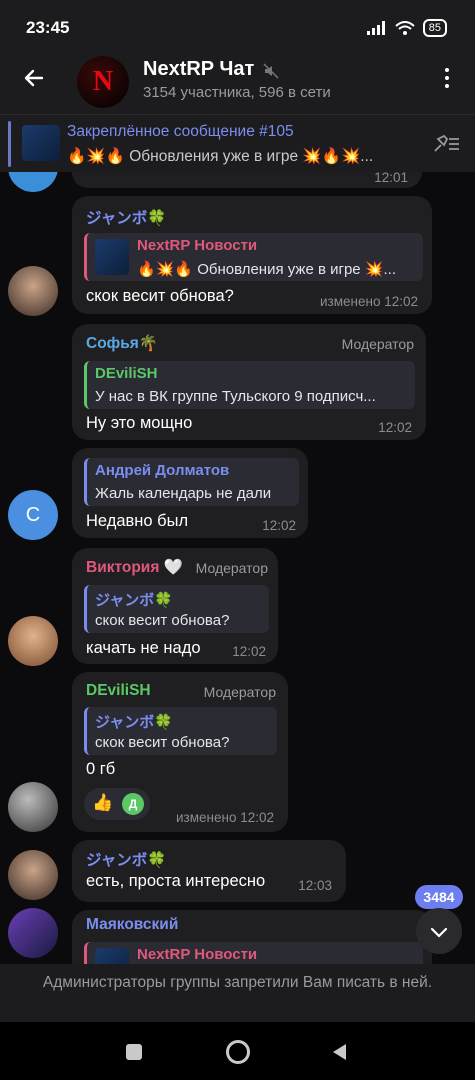 The width and height of the screenshot is (475, 1080). What do you see at coordinates (198, 69) in the screenshot?
I see `group-title: NextRP Чат` at bounding box center [198, 69].